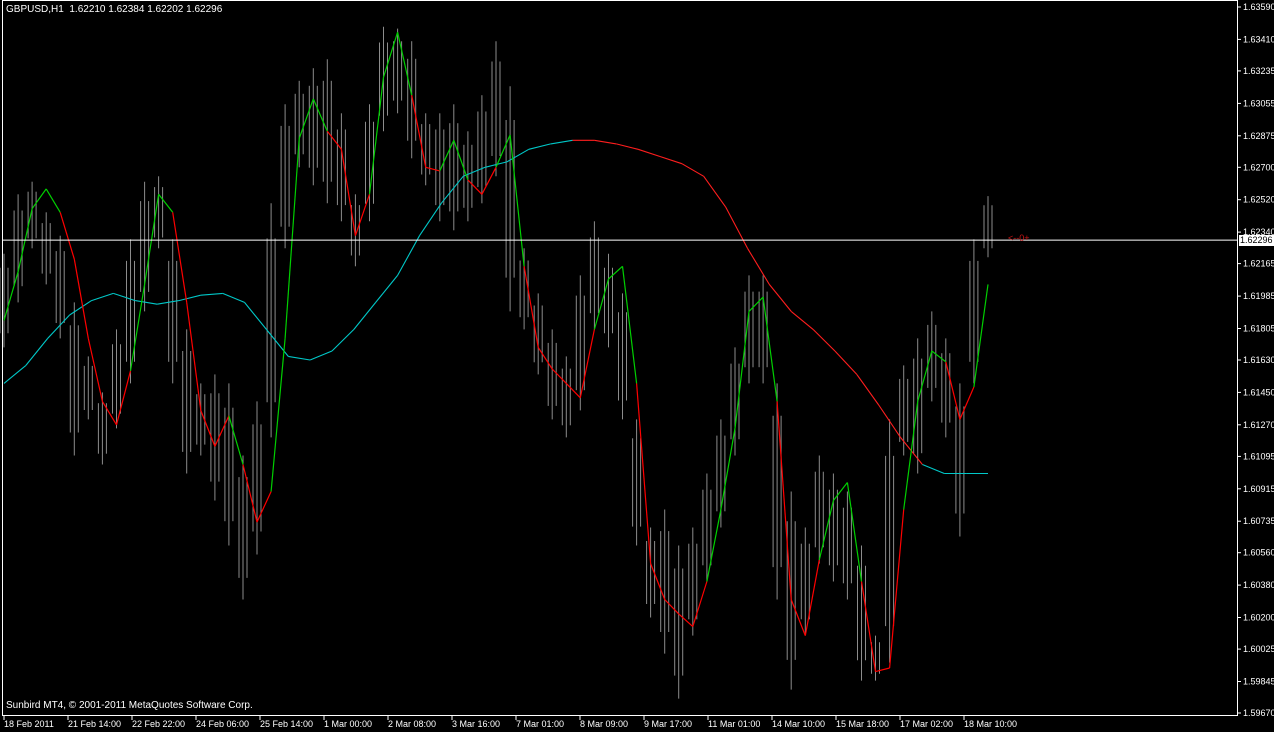 The width and height of the screenshot is (1274, 732). I want to click on x-tick-label: 7 Mar 01:00, so click(540, 724).